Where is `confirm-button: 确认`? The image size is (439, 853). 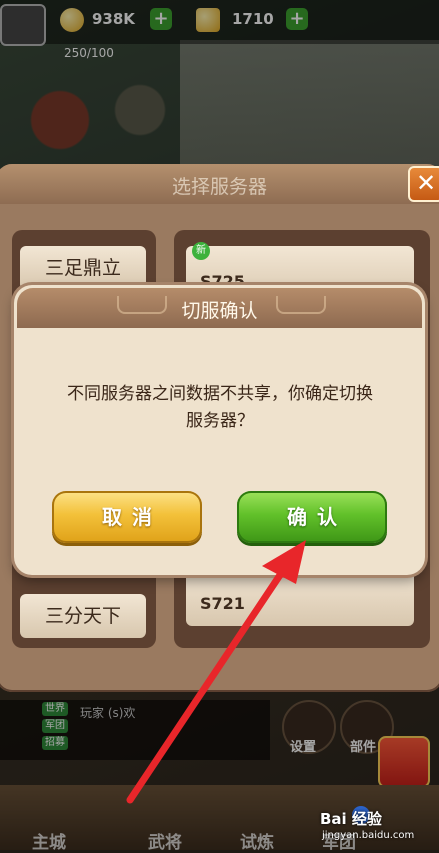
confirm-button: 确认 is located at coordinates (312, 517).